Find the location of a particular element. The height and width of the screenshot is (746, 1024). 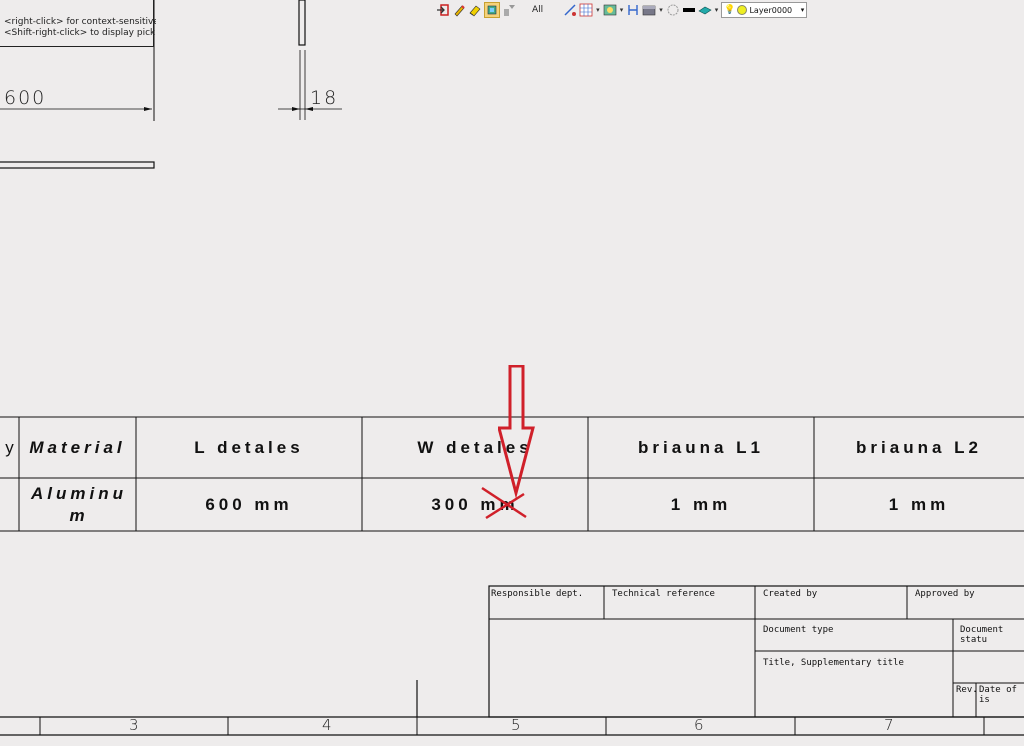

display-icon is located at coordinates (610, 10).